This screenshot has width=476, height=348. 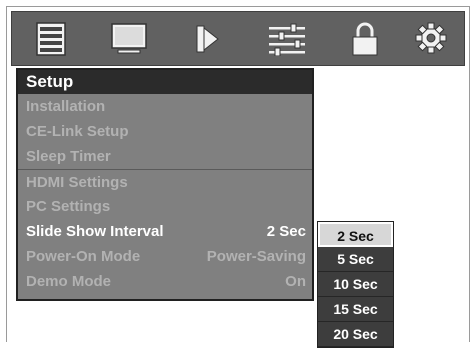 I want to click on menu-item-installation: Installation, so click(x=165, y=106).